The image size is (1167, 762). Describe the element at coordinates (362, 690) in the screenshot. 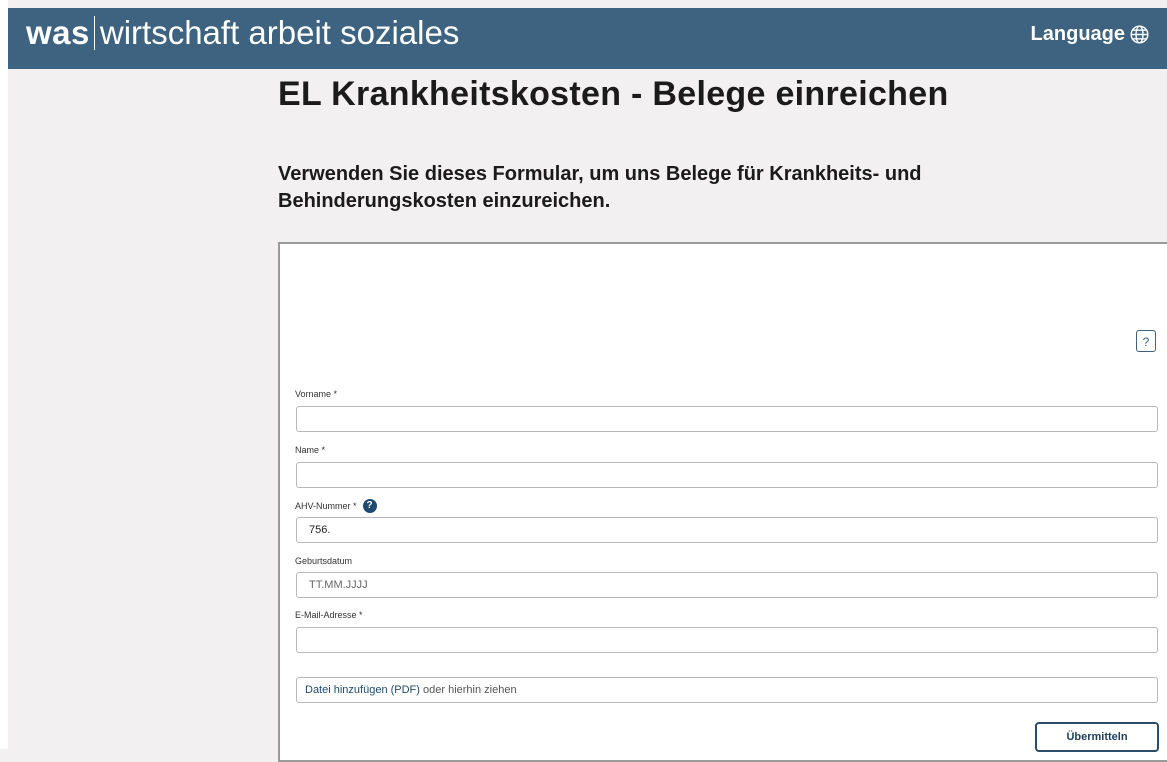

I see `add-file-link: Datei hinzufügen (PDF)` at that location.